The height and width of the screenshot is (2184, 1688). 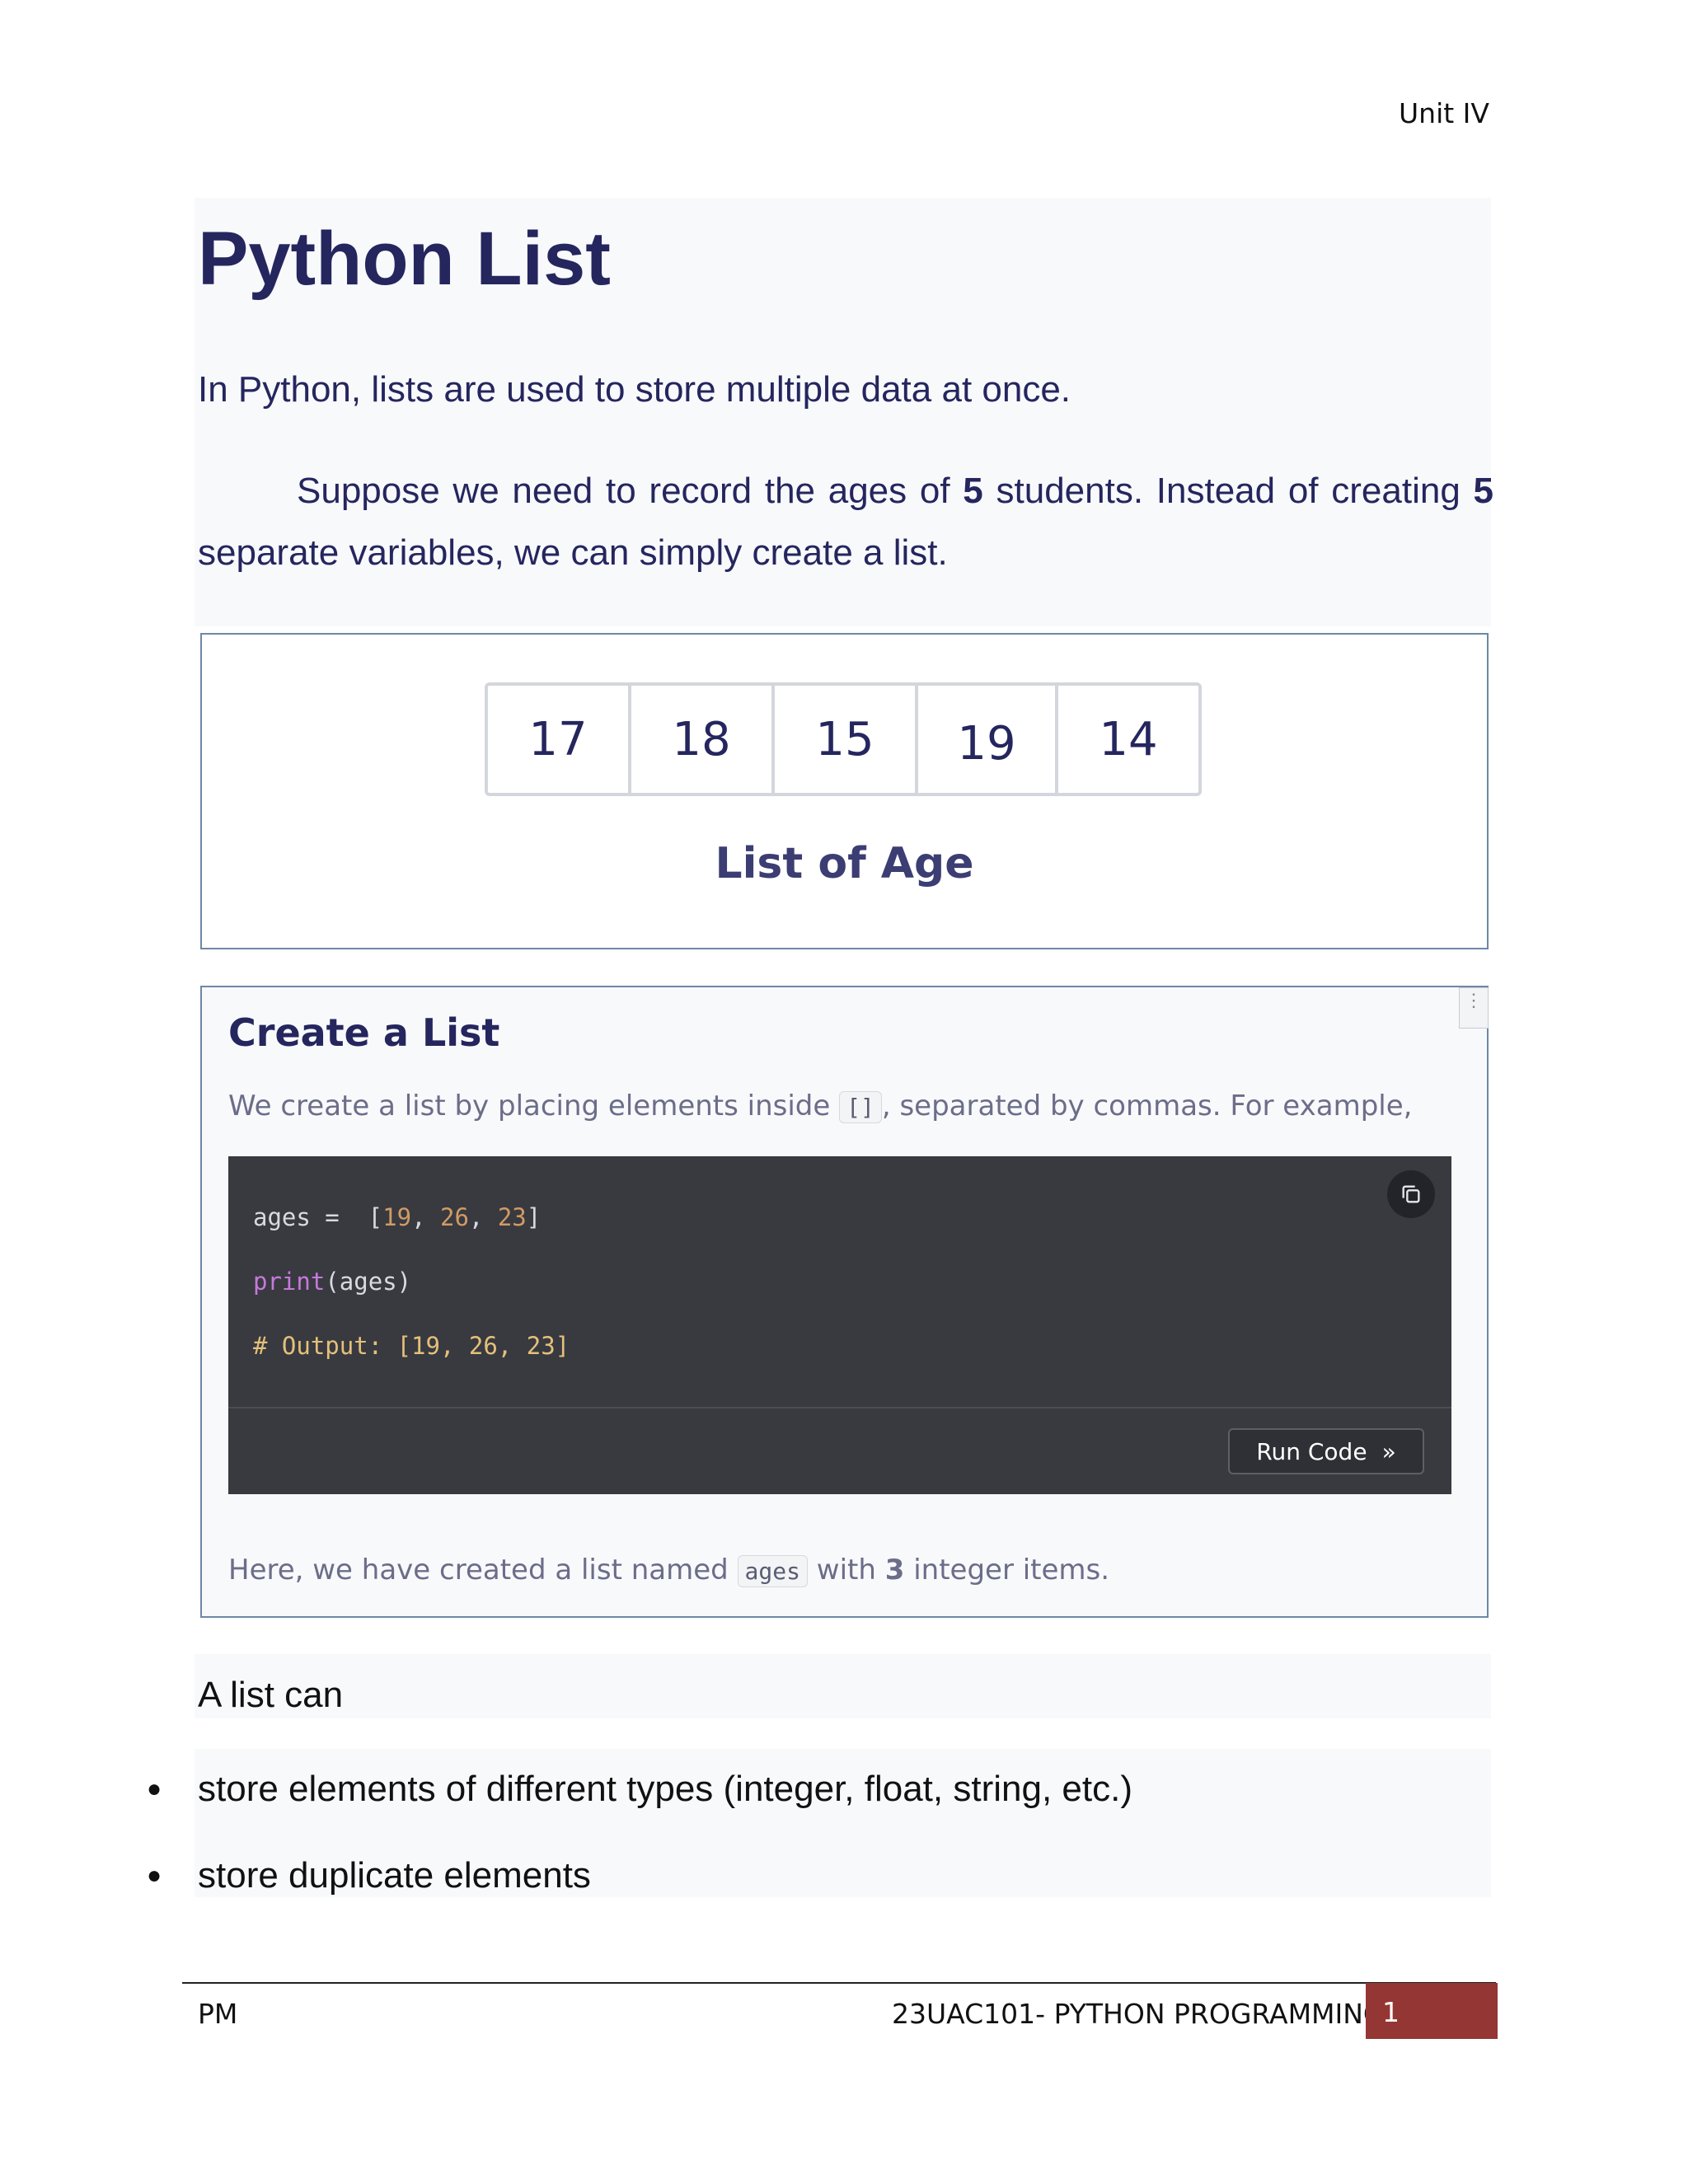 What do you see at coordinates (860, 1107) in the screenshot?
I see `inline-code: []` at bounding box center [860, 1107].